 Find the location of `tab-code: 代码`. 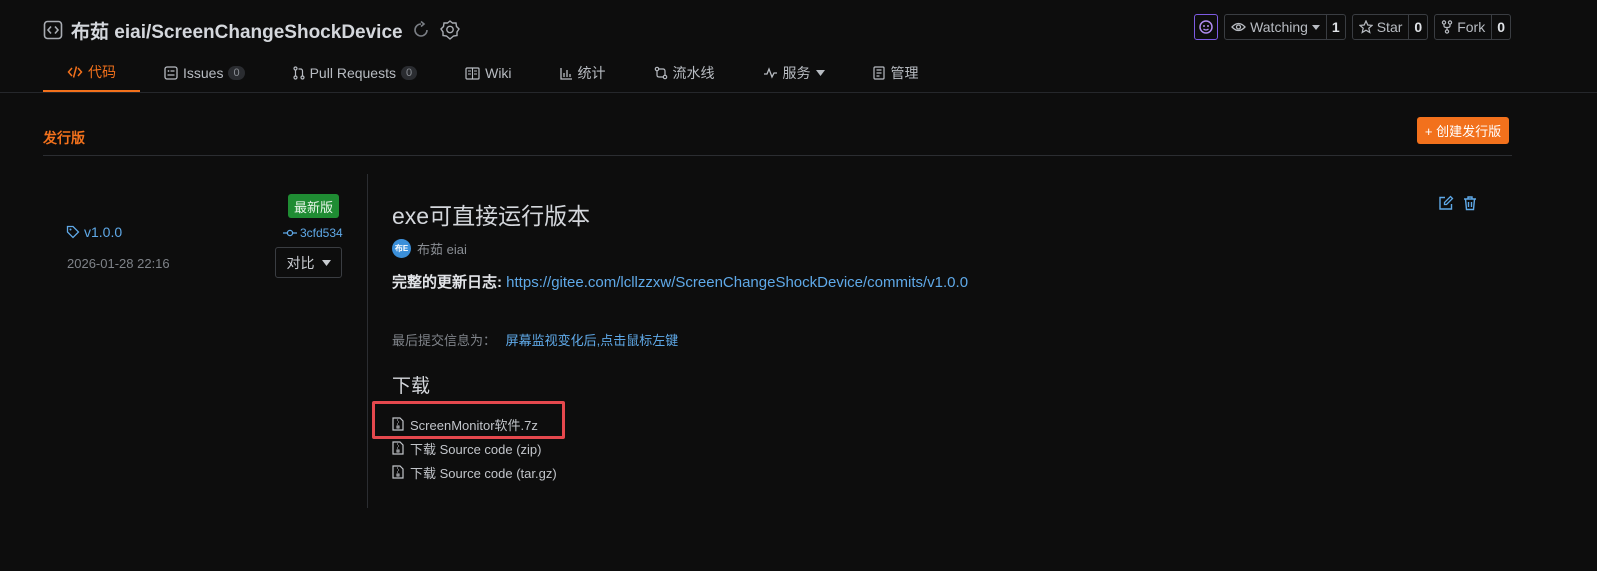

tab-code: 代码 is located at coordinates (91, 73).